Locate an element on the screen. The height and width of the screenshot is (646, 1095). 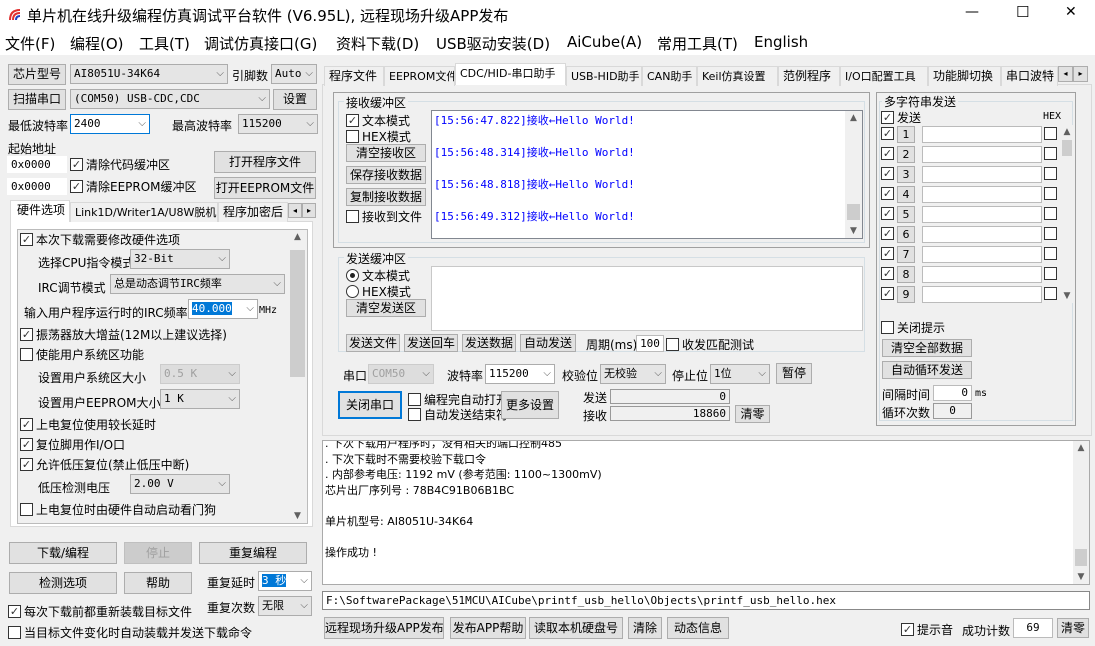
user-system-area-checkbox: 使能用户系统区功能 is located at coordinates (82, 354).